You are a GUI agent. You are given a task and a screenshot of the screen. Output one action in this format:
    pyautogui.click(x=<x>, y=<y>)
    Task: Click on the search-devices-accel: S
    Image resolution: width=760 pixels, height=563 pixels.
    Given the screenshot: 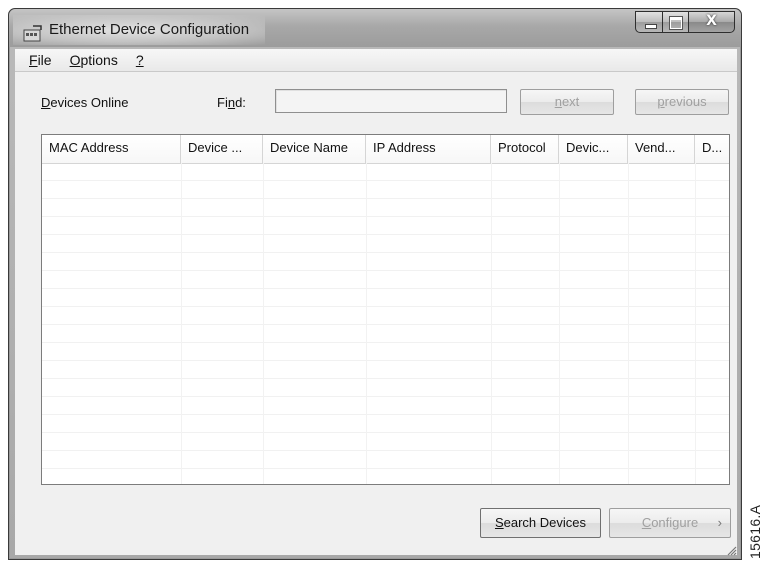 What is the action you would take?
    pyautogui.click(x=499, y=522)
    